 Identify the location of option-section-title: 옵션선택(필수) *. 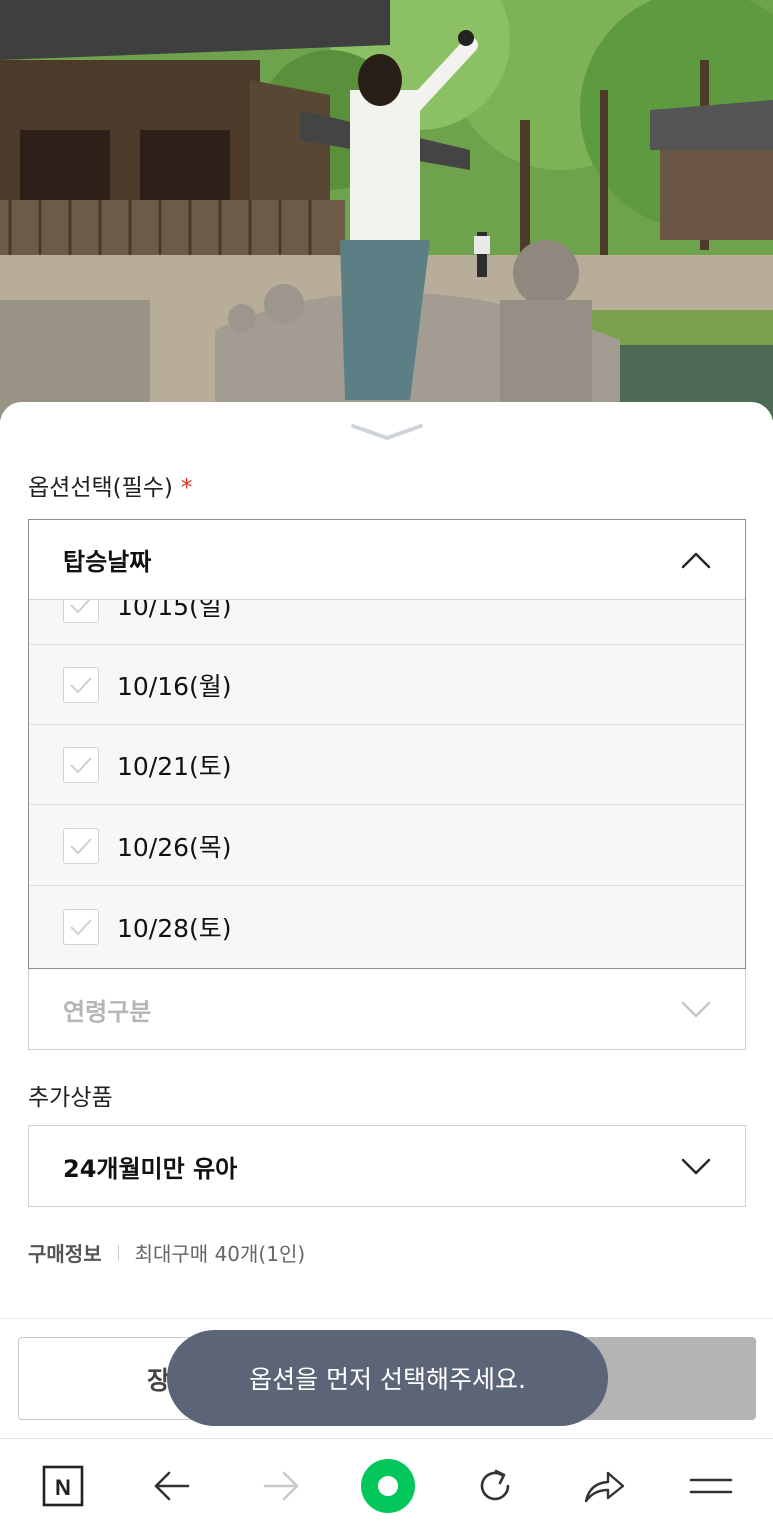
(110, 485).